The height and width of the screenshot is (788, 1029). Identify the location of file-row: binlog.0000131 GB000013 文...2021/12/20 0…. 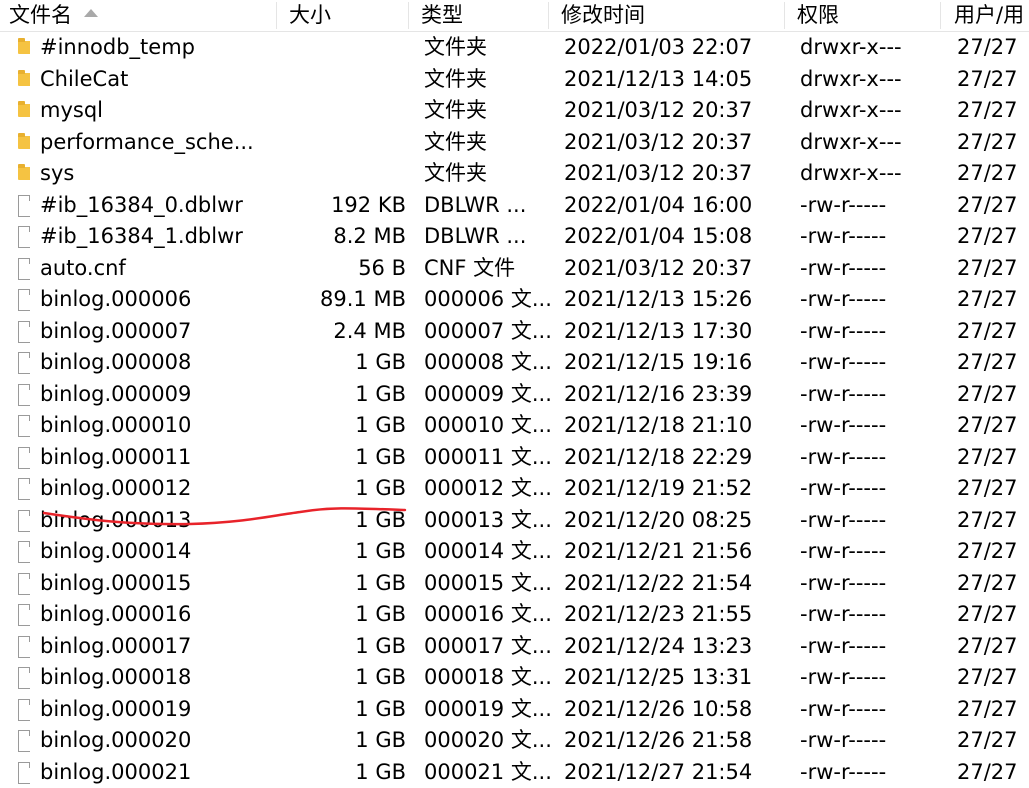
(514, 521).